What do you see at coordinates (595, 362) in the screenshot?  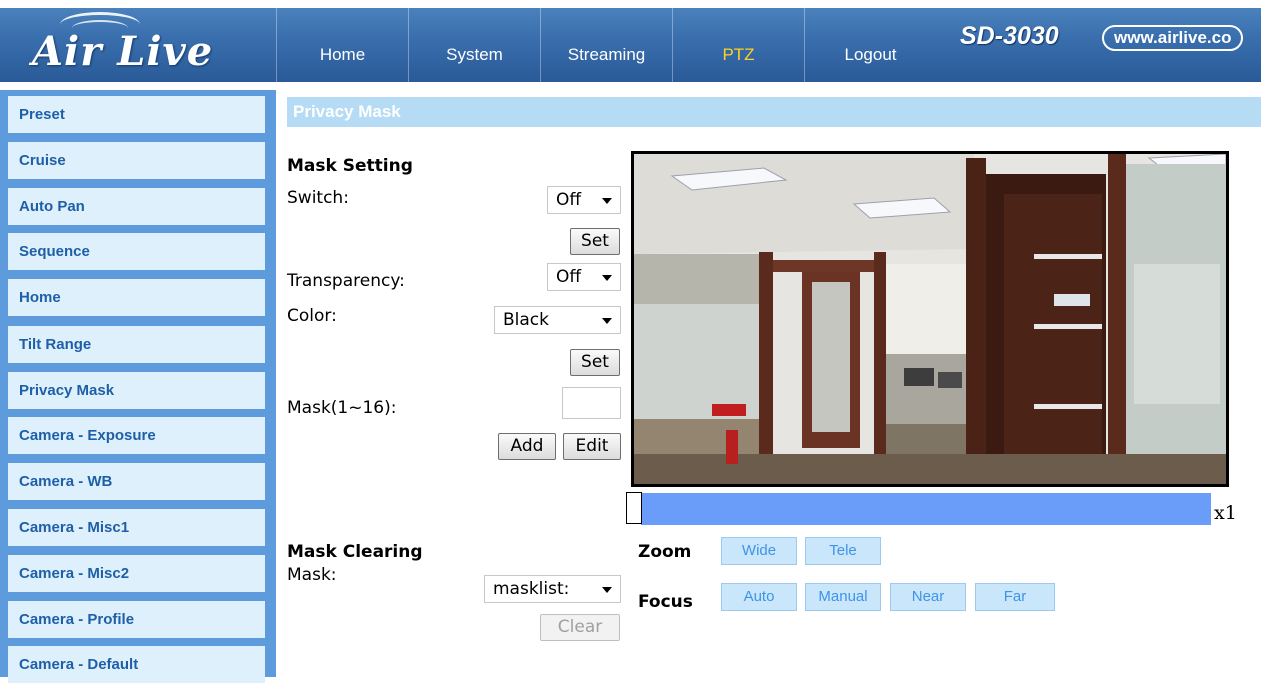 I see `set-color-button: Set` at bounding box center [595, 362].